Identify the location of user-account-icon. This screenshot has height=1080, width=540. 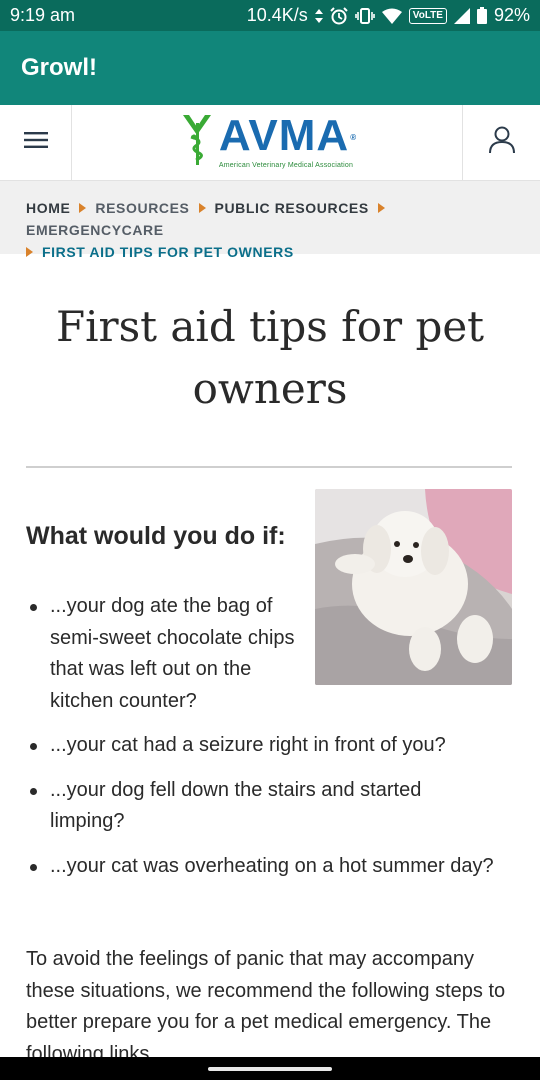
(501, 142).